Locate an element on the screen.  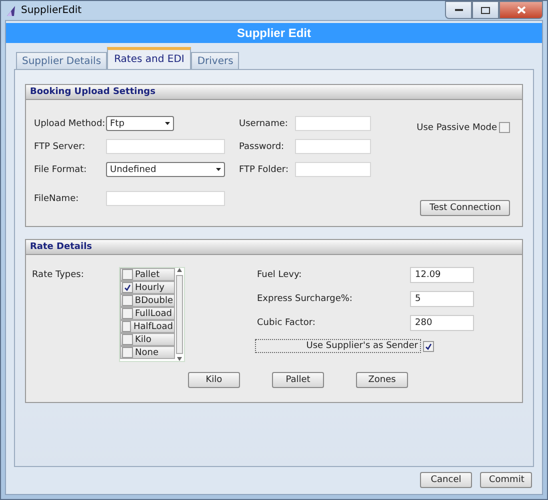
dialog-header: Supplier Edit is located at coordinates (274, 33).